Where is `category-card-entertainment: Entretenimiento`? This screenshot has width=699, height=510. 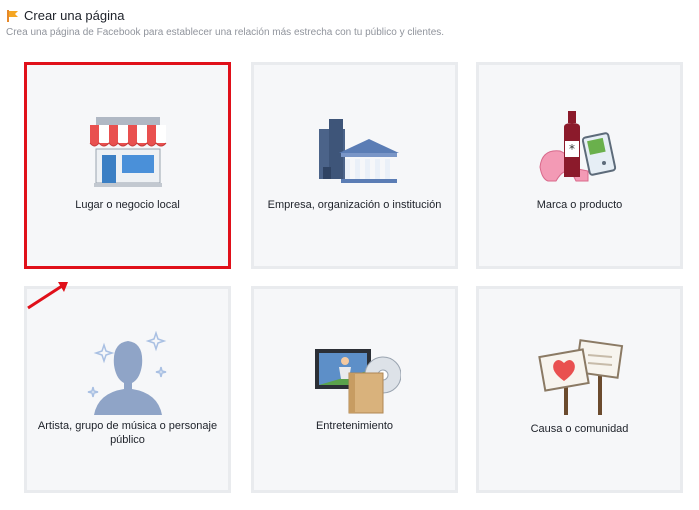
category-card-entertainment: Entretenimiento is located at coordinates (354, 389).